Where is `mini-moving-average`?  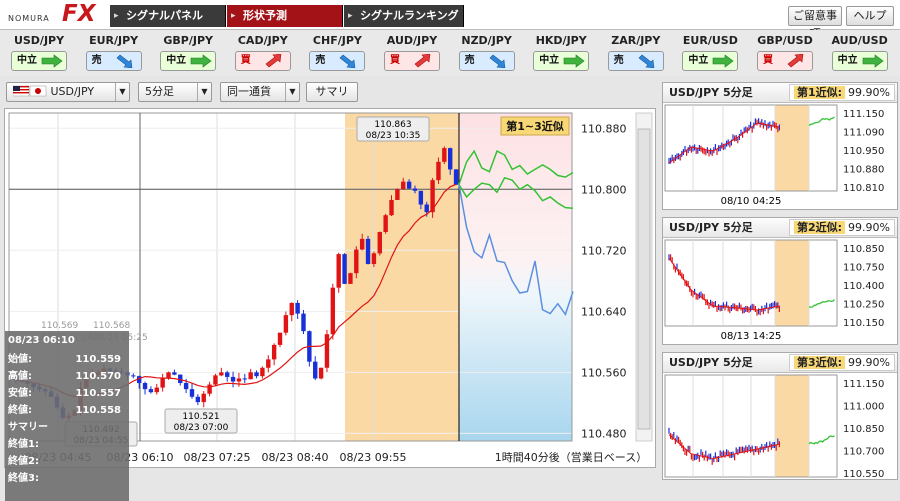 mini-moving-average is located at coordinates (724, 143).